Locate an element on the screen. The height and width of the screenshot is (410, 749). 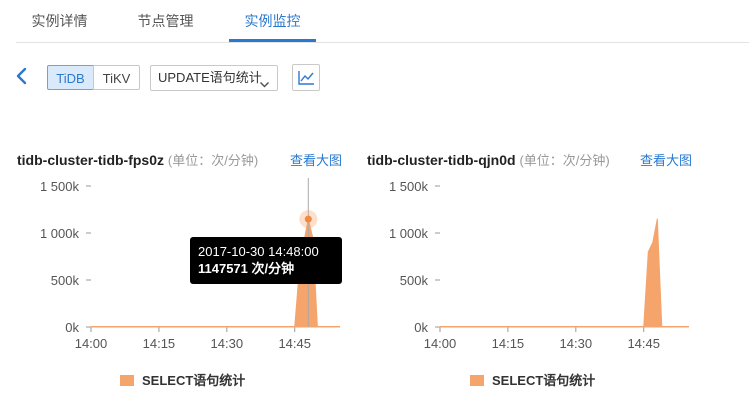
highlight-point is located at coordinates (308, 219).